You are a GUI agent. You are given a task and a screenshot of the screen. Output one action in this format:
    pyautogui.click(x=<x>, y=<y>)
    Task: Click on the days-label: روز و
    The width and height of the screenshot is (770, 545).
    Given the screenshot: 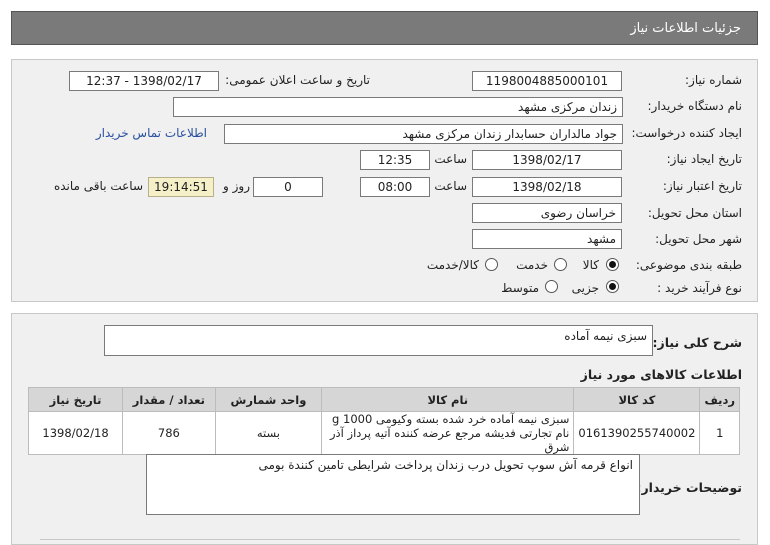 What is the action you would take?
    pyautogui.click(x=236, y=186)
    